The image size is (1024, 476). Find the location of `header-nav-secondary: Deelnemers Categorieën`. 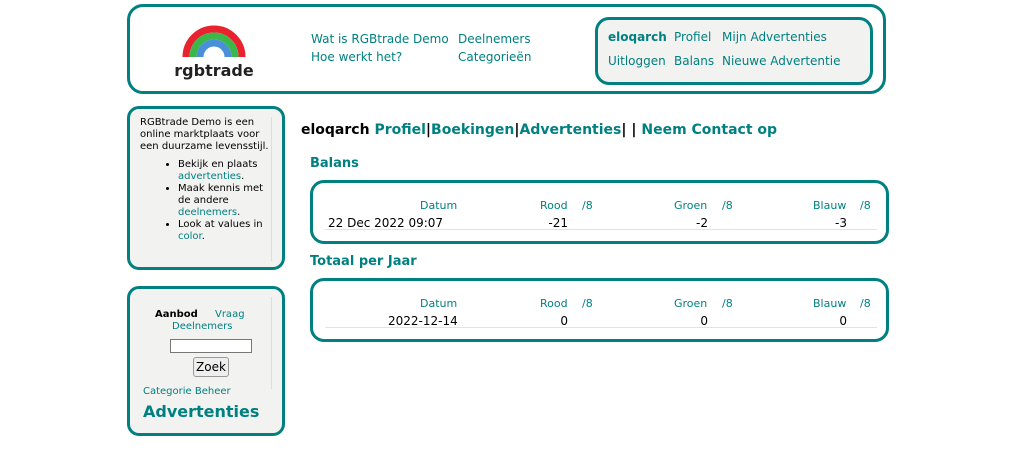

header-nav-secondary: Deelnemers Categorieën is located at coordinates (494, 48).